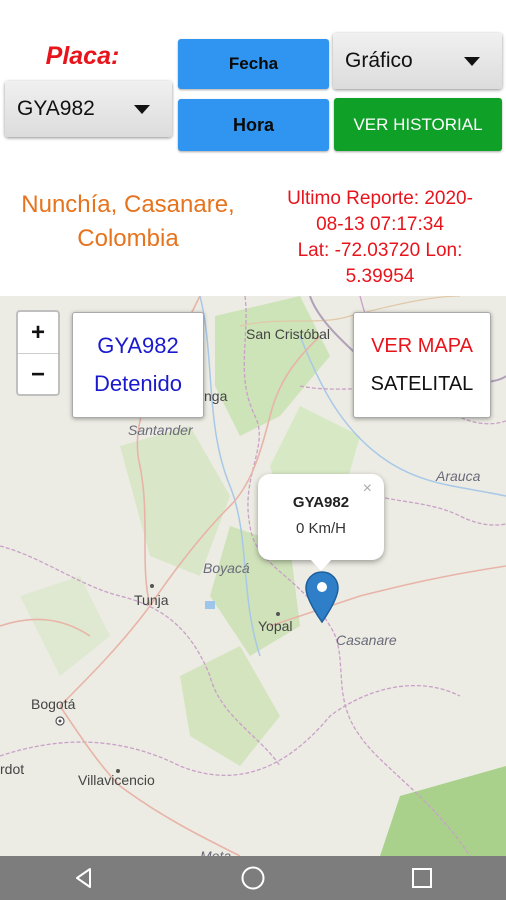  What do you see at coordinates (226, 568) in the screenshot?
I see `map-label-boyaca: Boyacá` at bounding box center [226, 568].